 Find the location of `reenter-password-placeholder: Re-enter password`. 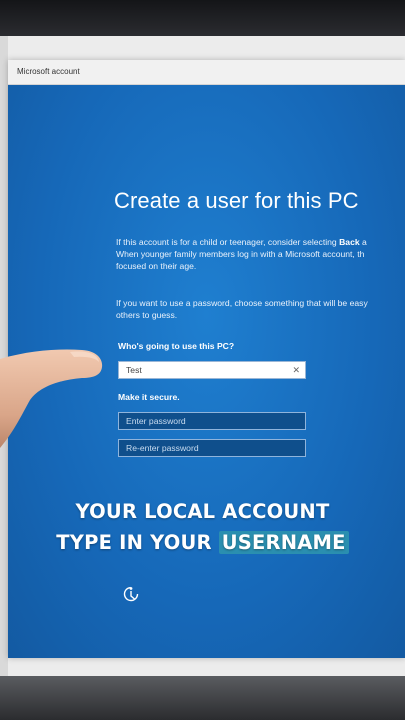

reenter-password-placeholder: Re-enter password is located at coordinates (162, 448).